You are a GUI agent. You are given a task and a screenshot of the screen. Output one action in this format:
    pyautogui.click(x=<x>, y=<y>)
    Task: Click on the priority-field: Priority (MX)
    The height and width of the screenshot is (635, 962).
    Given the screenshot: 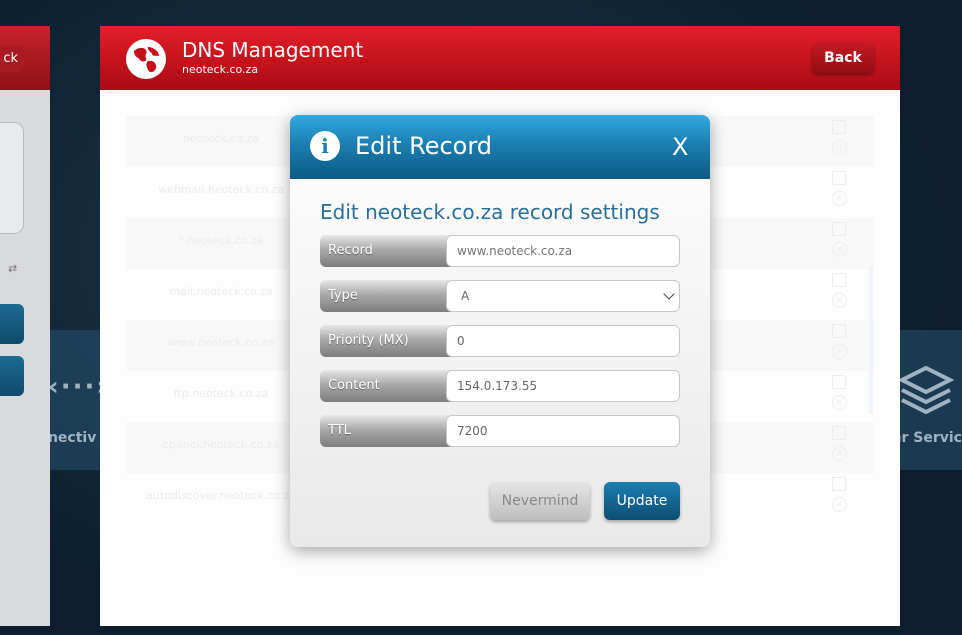 What is the action you would take?
    pyautogui.click(x=500, y=341)
    